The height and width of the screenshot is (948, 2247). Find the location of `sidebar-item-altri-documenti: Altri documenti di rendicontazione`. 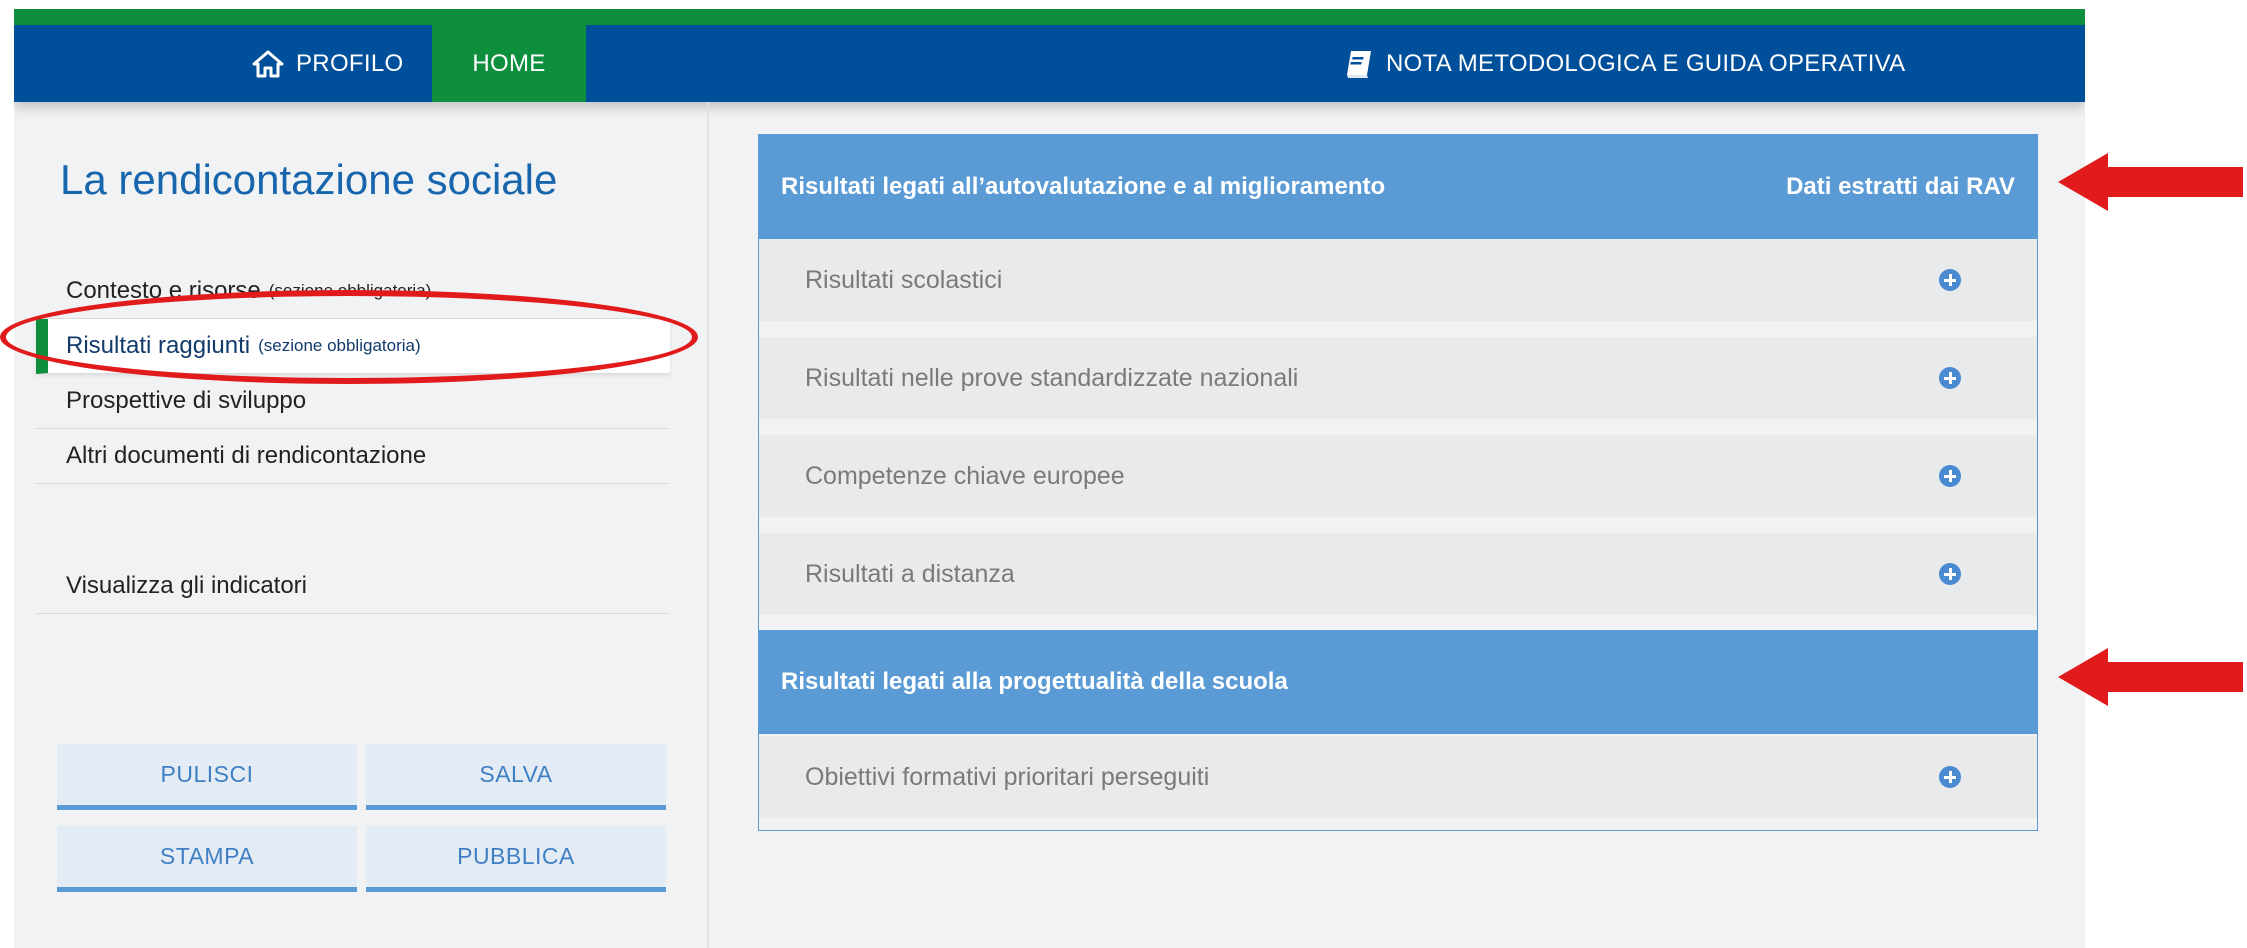

sidebar-item-altri-documenti: Altri documenti di rendicontazione is located at coordinates (353, 456).